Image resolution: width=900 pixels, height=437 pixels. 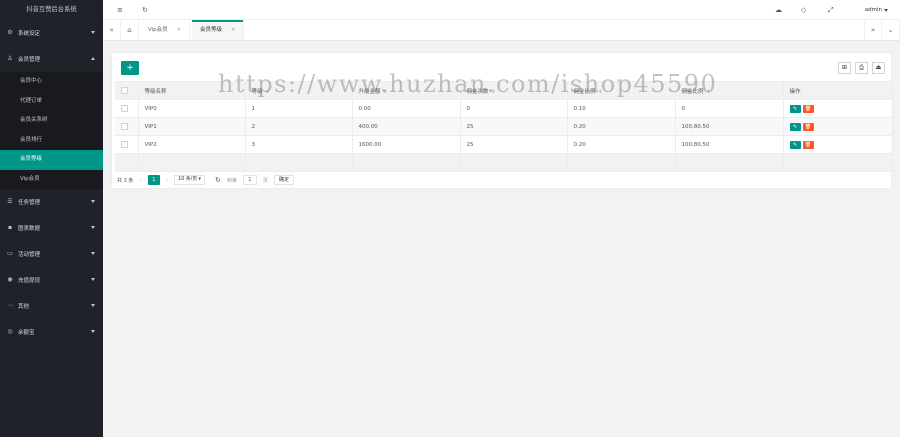 What do you see at coordinates (778, 10) in the screenshot?
I see `theme-icon: ☁` at bounding box center [778, 10].